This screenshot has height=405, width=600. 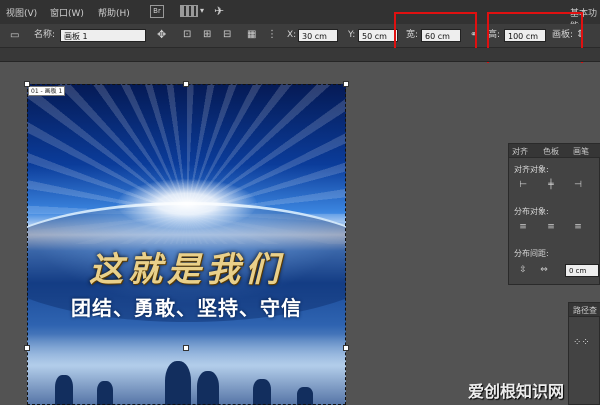 What do you see at coordinates (45, 35) in the screenshot?
I see `name-label: 名称:` at bounding box center [45, 35].